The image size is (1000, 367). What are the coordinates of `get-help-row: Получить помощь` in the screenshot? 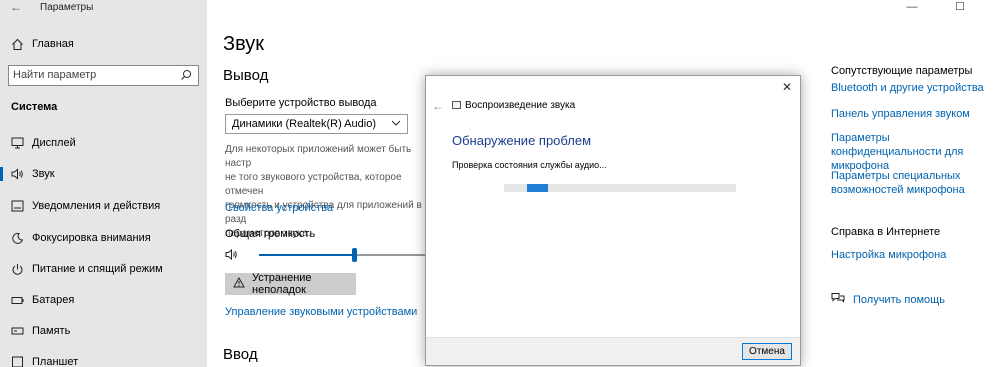 It's located at (888, 300).